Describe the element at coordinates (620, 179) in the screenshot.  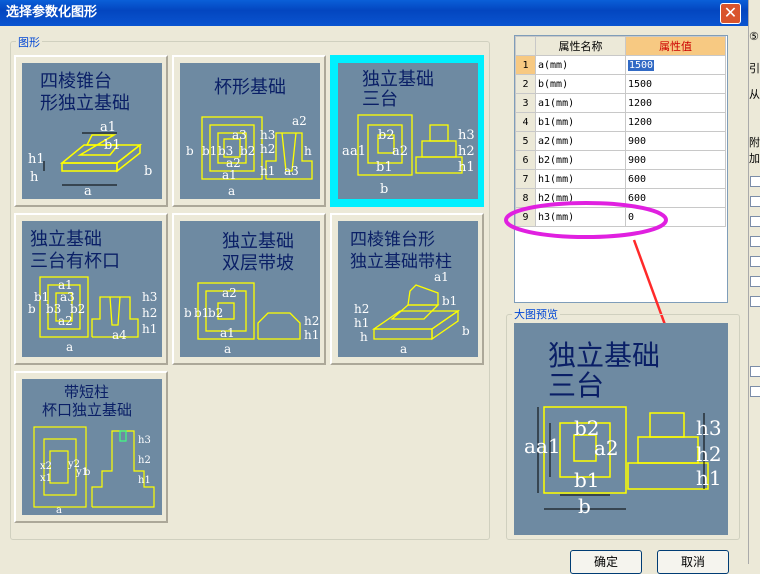
I see `table-row: 7 h1(mm) 600` at that location.